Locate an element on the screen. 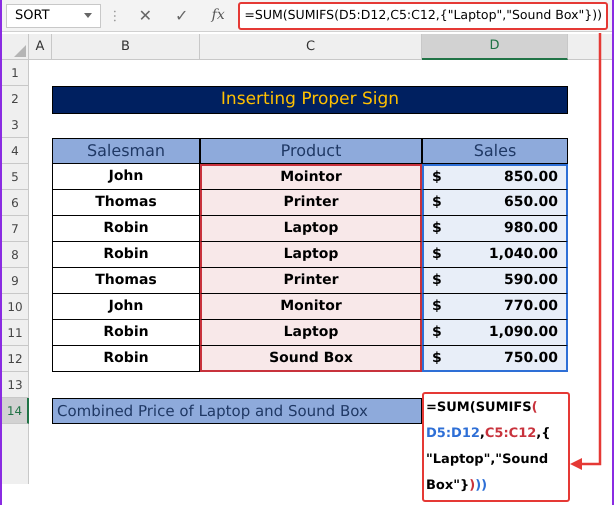 The width and height of the screenshot is (614, 505). amount: 770.00 is located at coordinates (531, 306).